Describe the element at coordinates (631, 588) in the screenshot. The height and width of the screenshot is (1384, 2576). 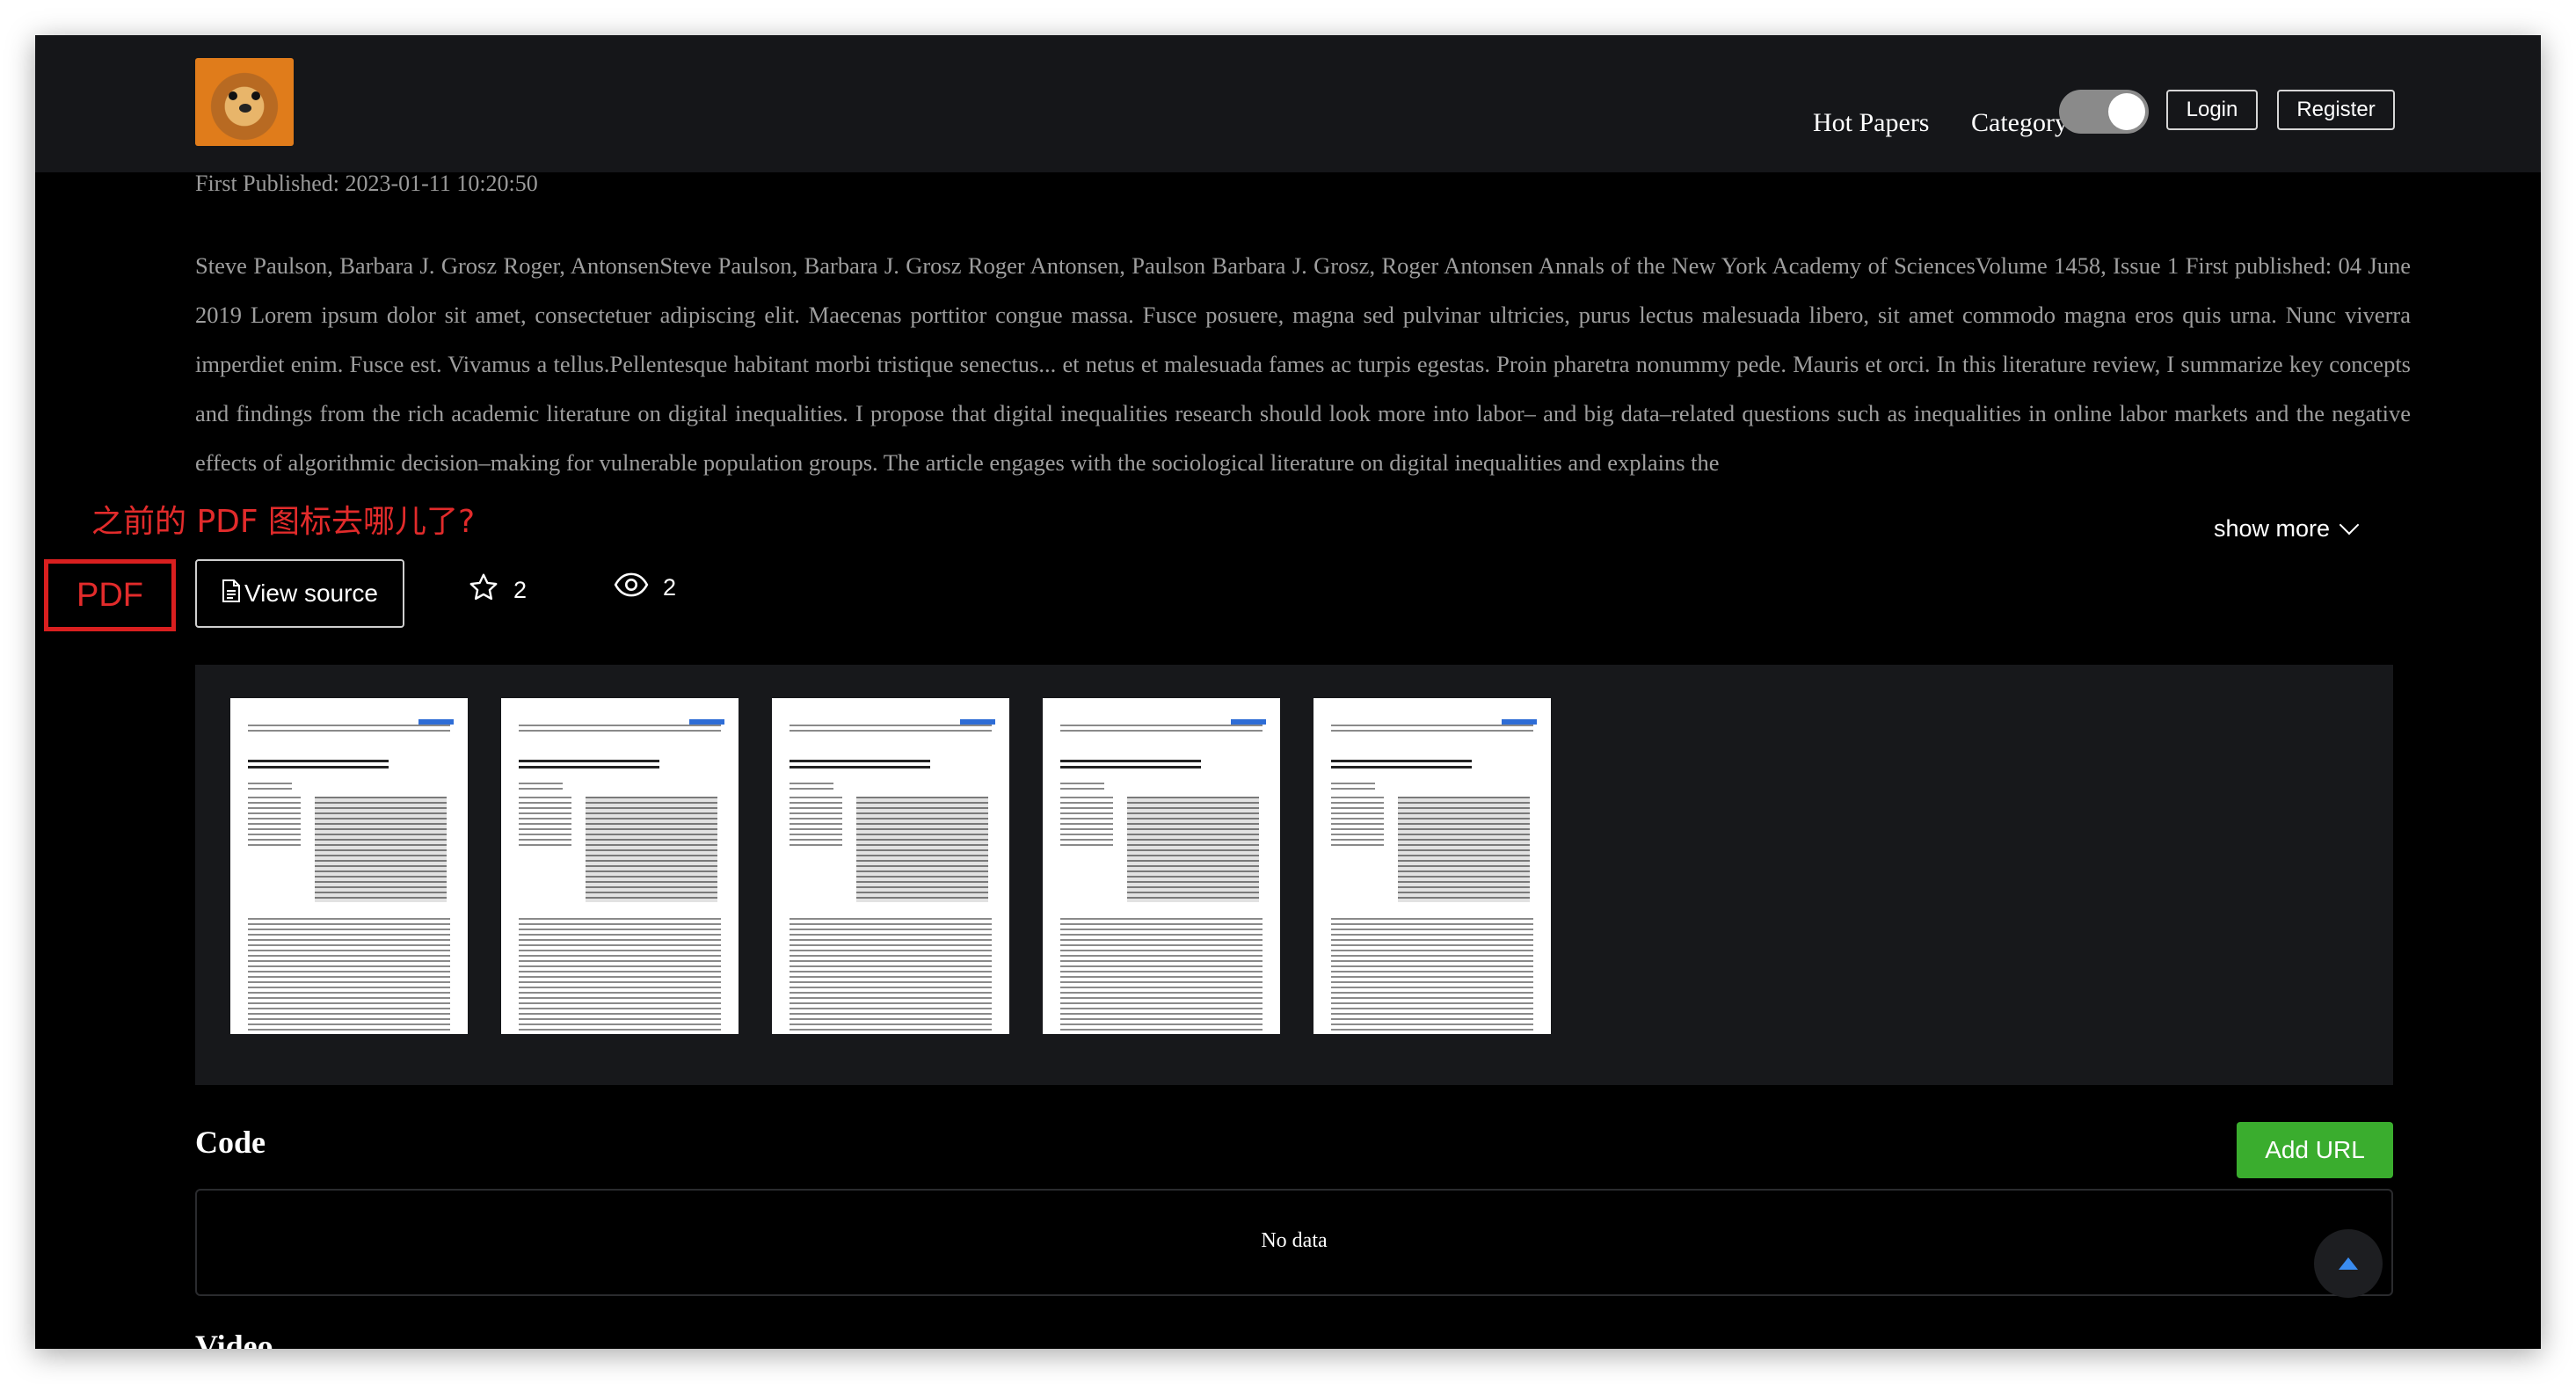
I see `eye-icon` at that location.